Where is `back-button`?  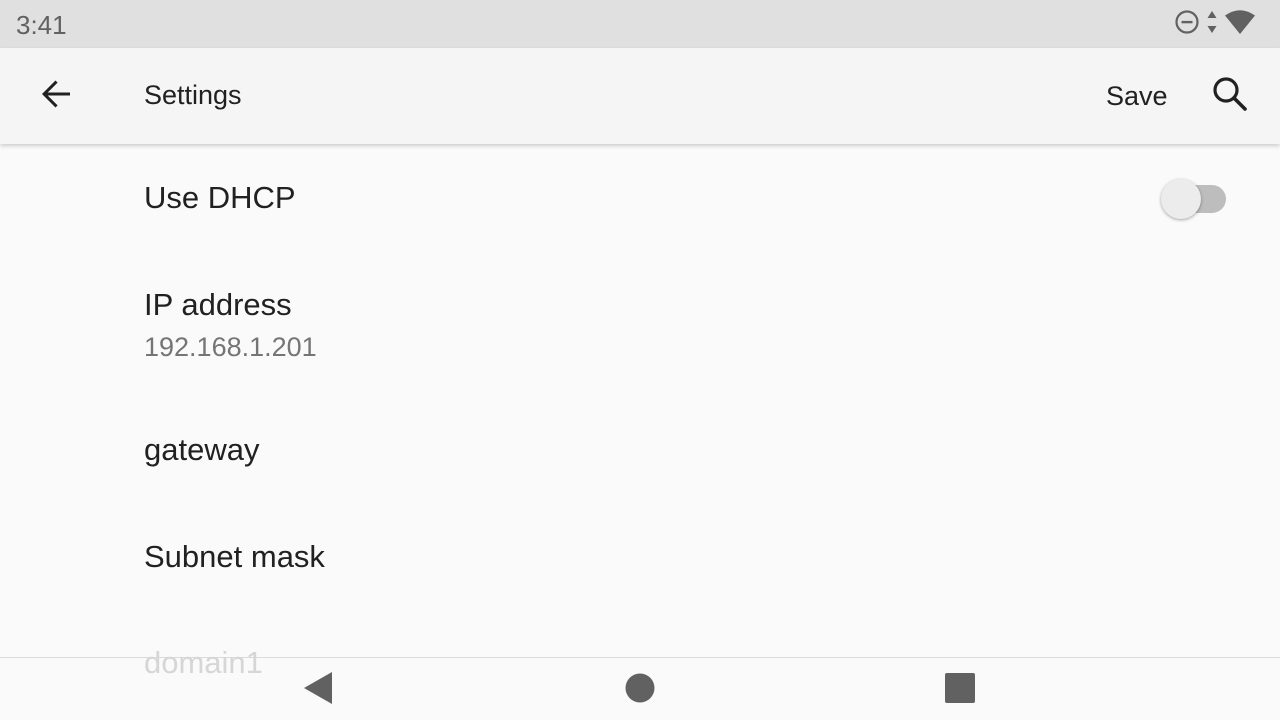
back-button is located at coordinates (56, 96).